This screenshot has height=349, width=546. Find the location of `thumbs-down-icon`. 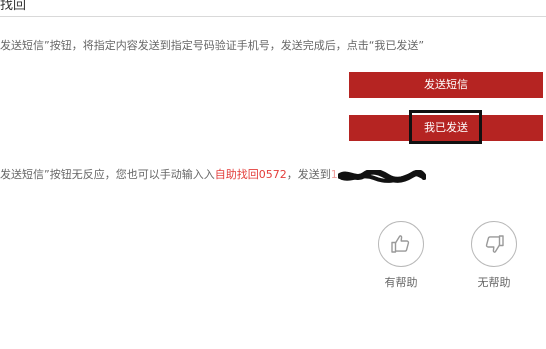

thumbs-down-icon is located at coordinates (494, 244).